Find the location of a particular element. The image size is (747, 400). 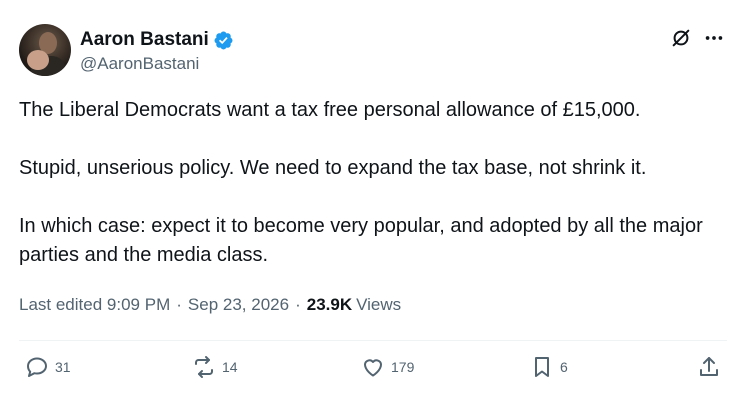

bookmark-count: 6 is located at coordinates (564, 367).